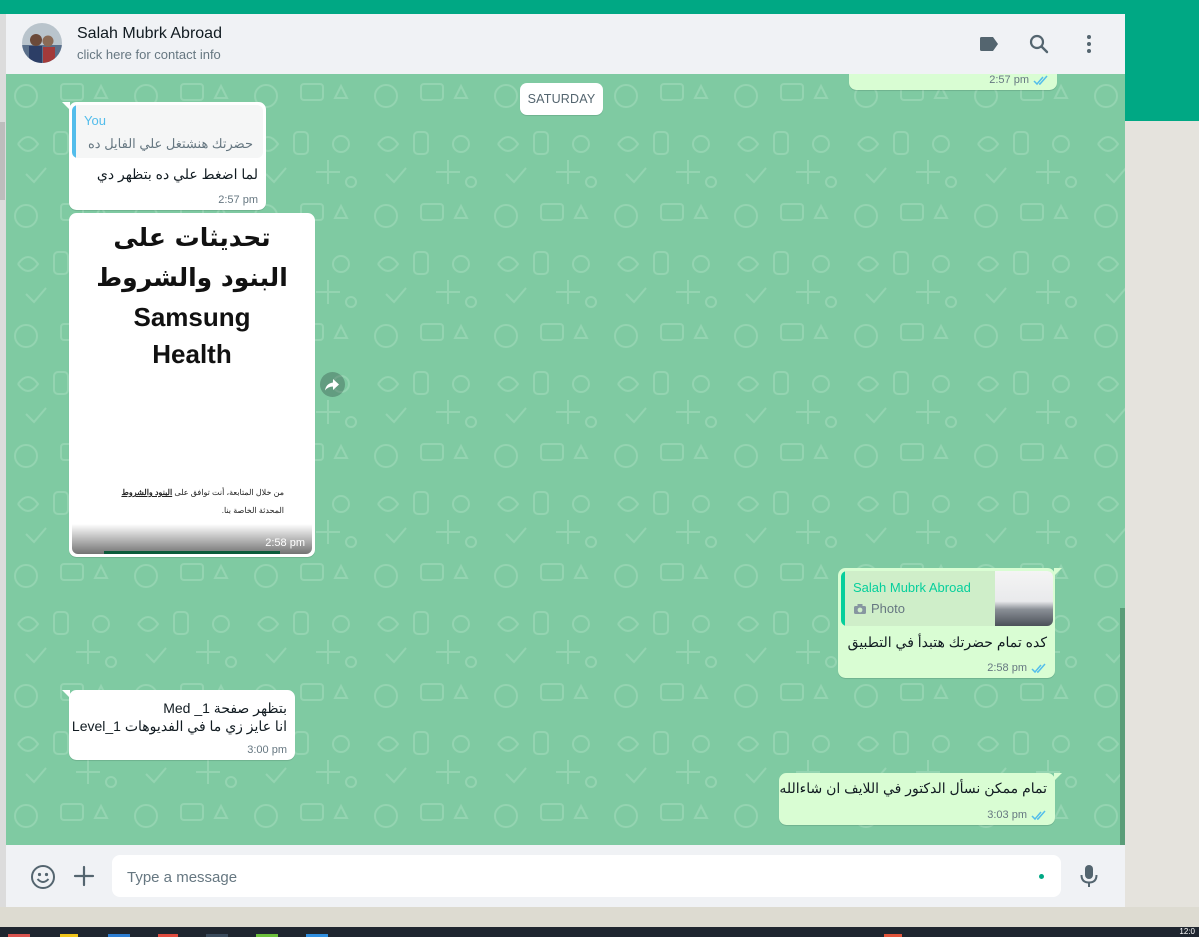 The width and height of the screenshot is (1199, 937). I want to click on message-time: 3:00 pm, so click(267, 750).